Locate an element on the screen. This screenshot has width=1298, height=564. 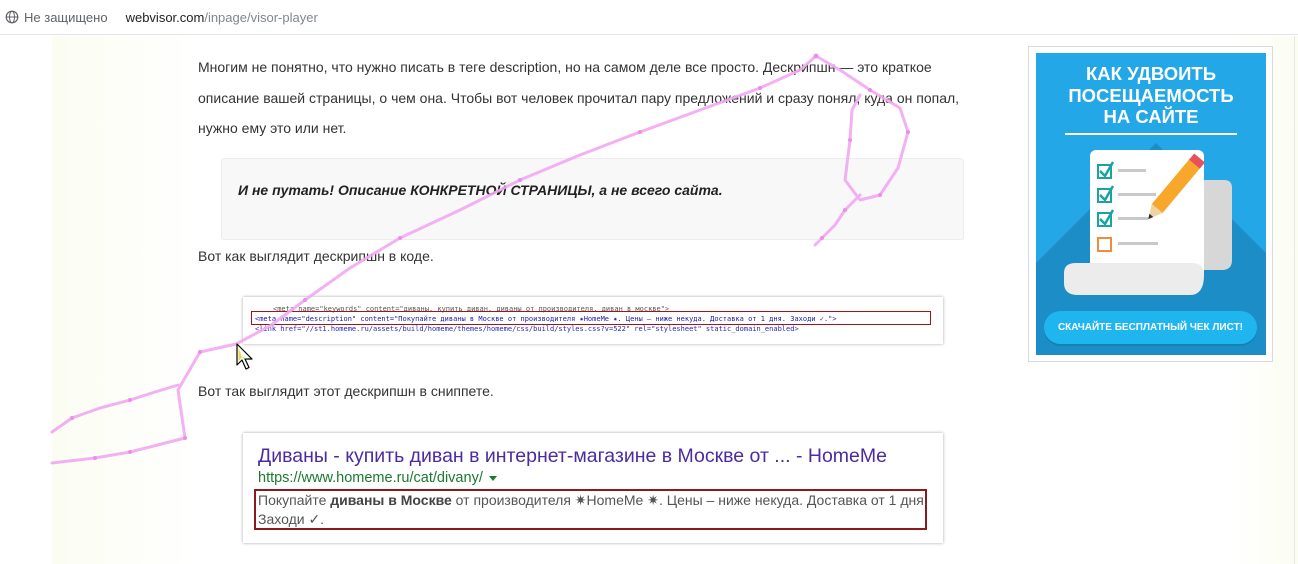
right-border is located at coordinates (1294, 300).